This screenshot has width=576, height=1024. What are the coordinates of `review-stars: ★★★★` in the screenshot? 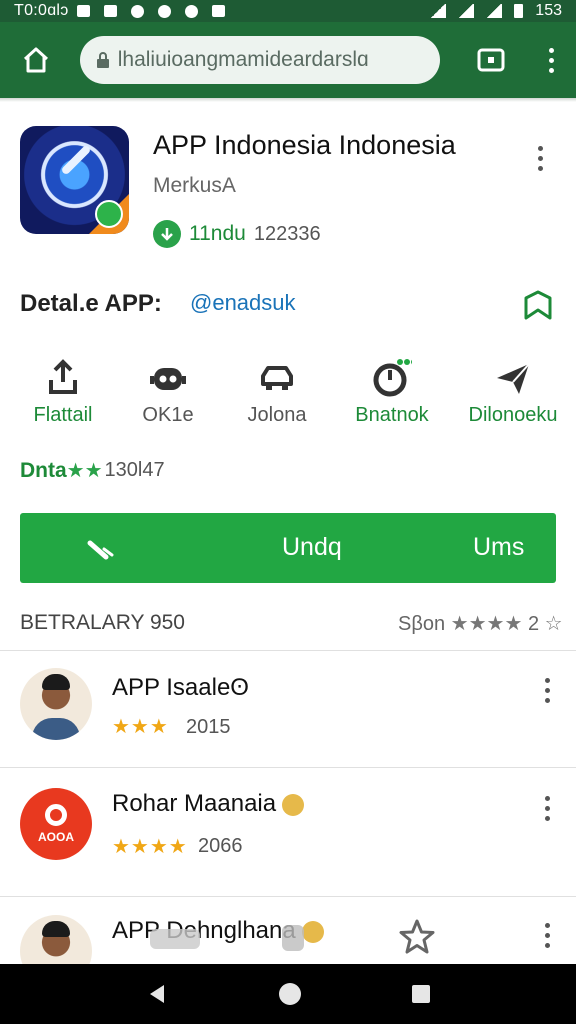 It's located at (150, 847).